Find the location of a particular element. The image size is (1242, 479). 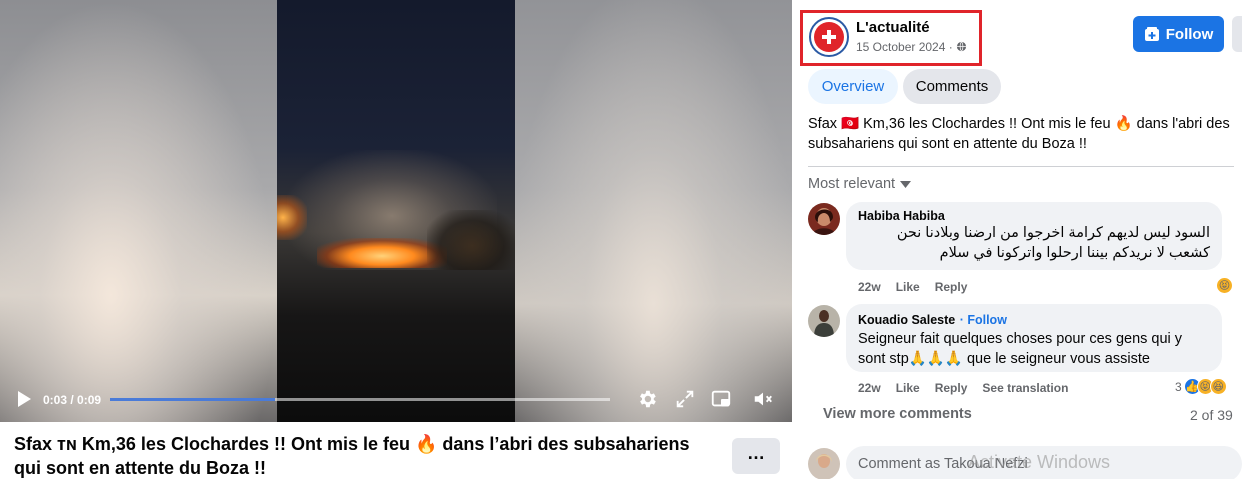

comment-count: 2 of 39 is located at coordinates (1211, 415).